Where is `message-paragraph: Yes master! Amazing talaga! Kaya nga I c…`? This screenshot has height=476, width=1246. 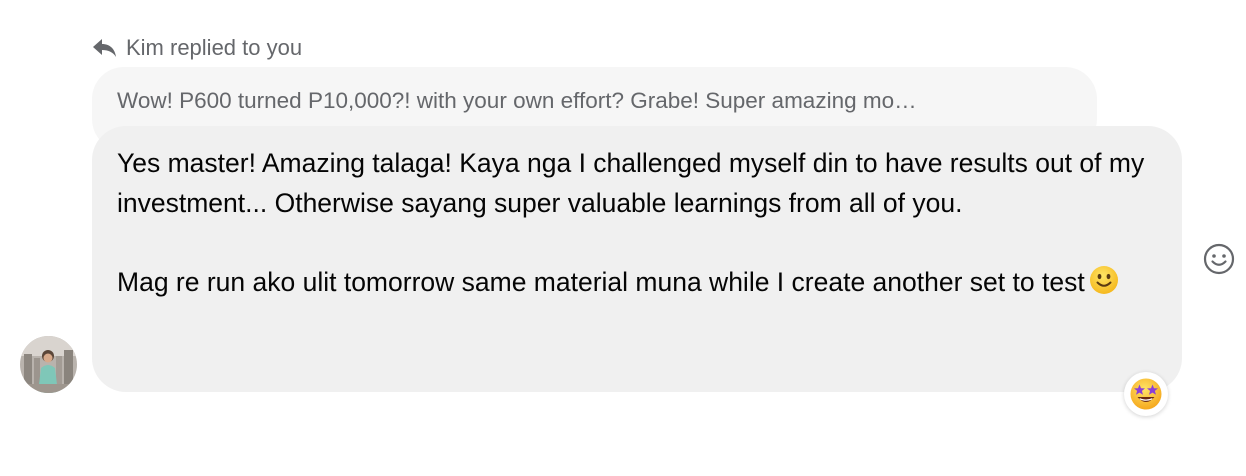
message-paragraph: Yes master! Amazing talaga! Kaya nga I c… is located at coordinates (631, 183).